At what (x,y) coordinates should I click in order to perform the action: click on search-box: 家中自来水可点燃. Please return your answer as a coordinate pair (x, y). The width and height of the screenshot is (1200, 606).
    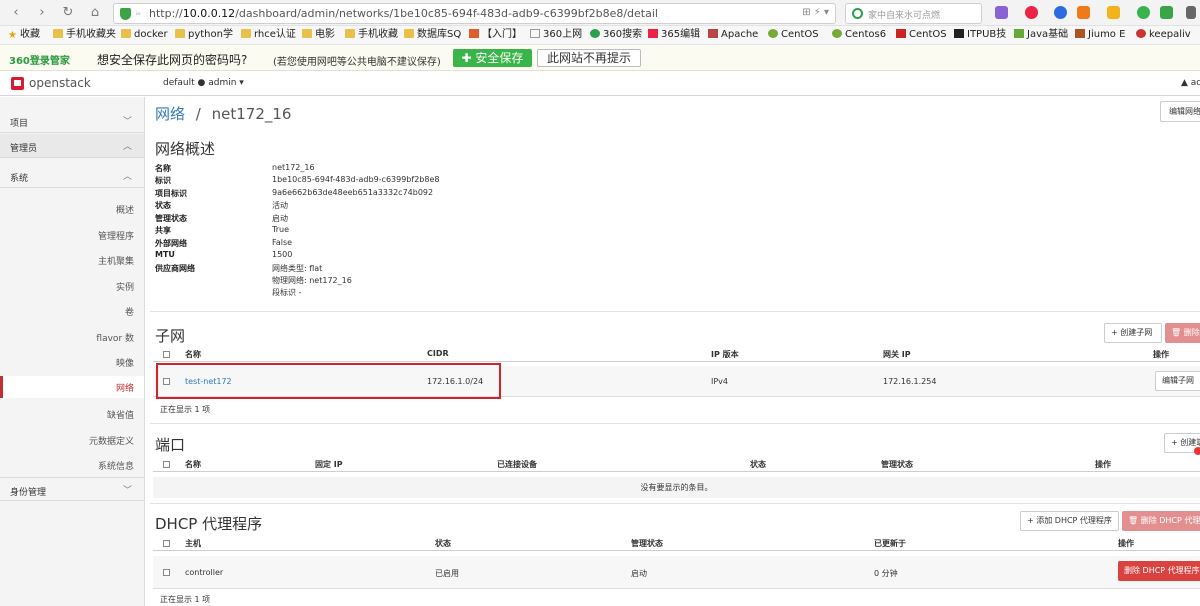
    Looking at the image, I should click on (913, 13).